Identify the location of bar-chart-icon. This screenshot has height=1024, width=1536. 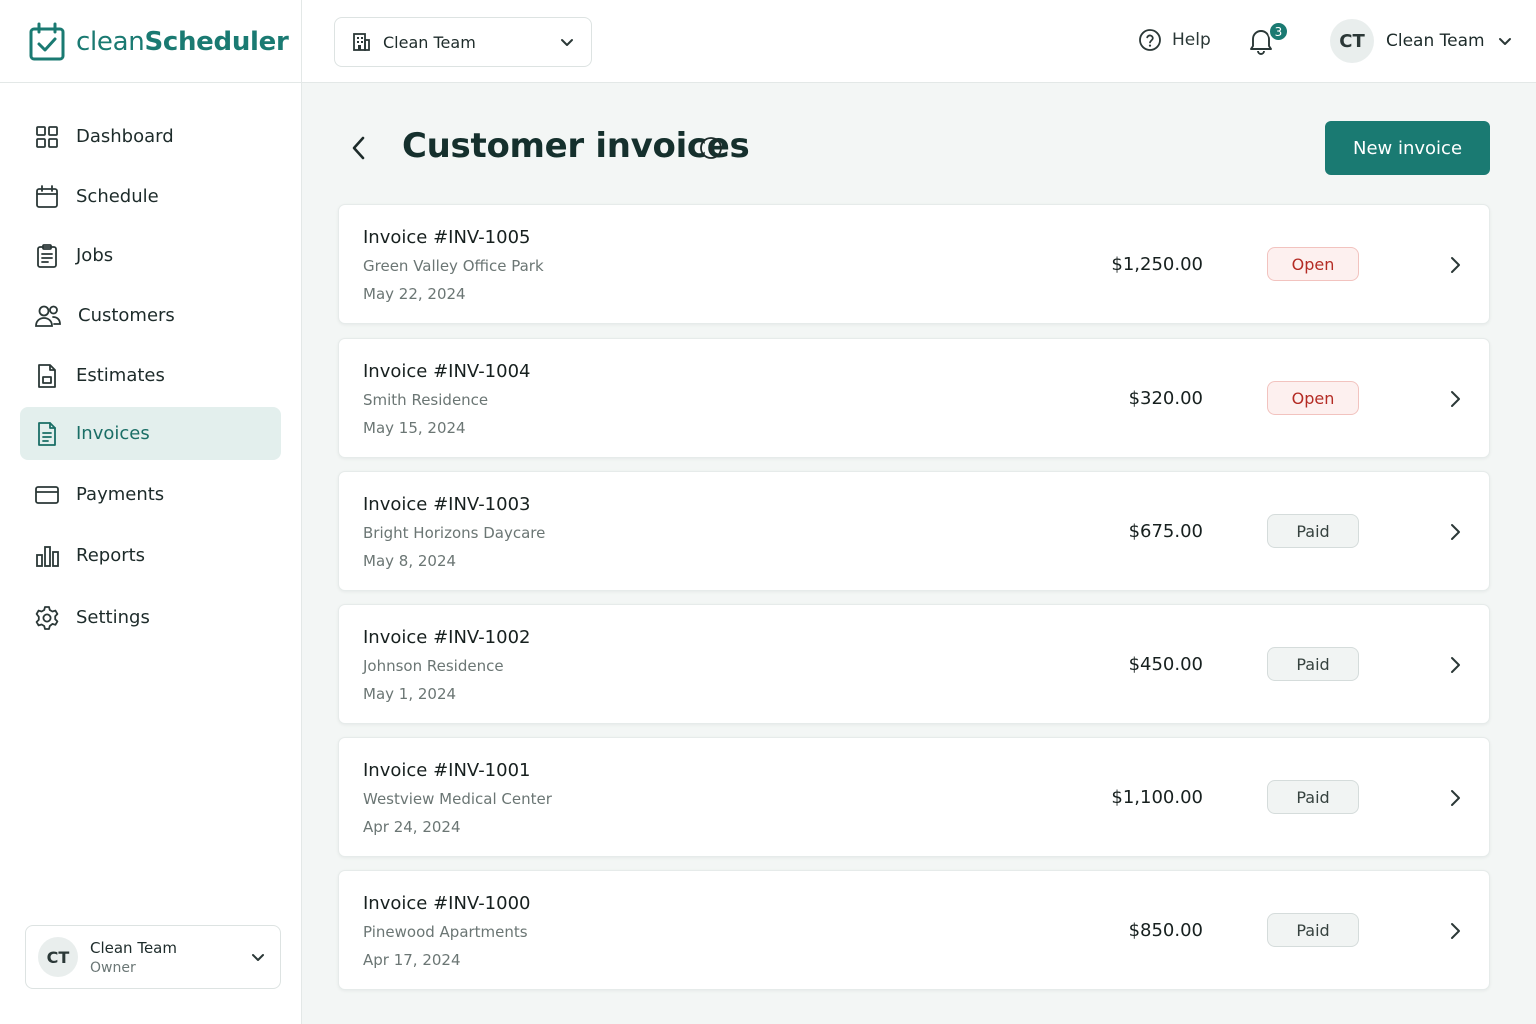
(47, 556).